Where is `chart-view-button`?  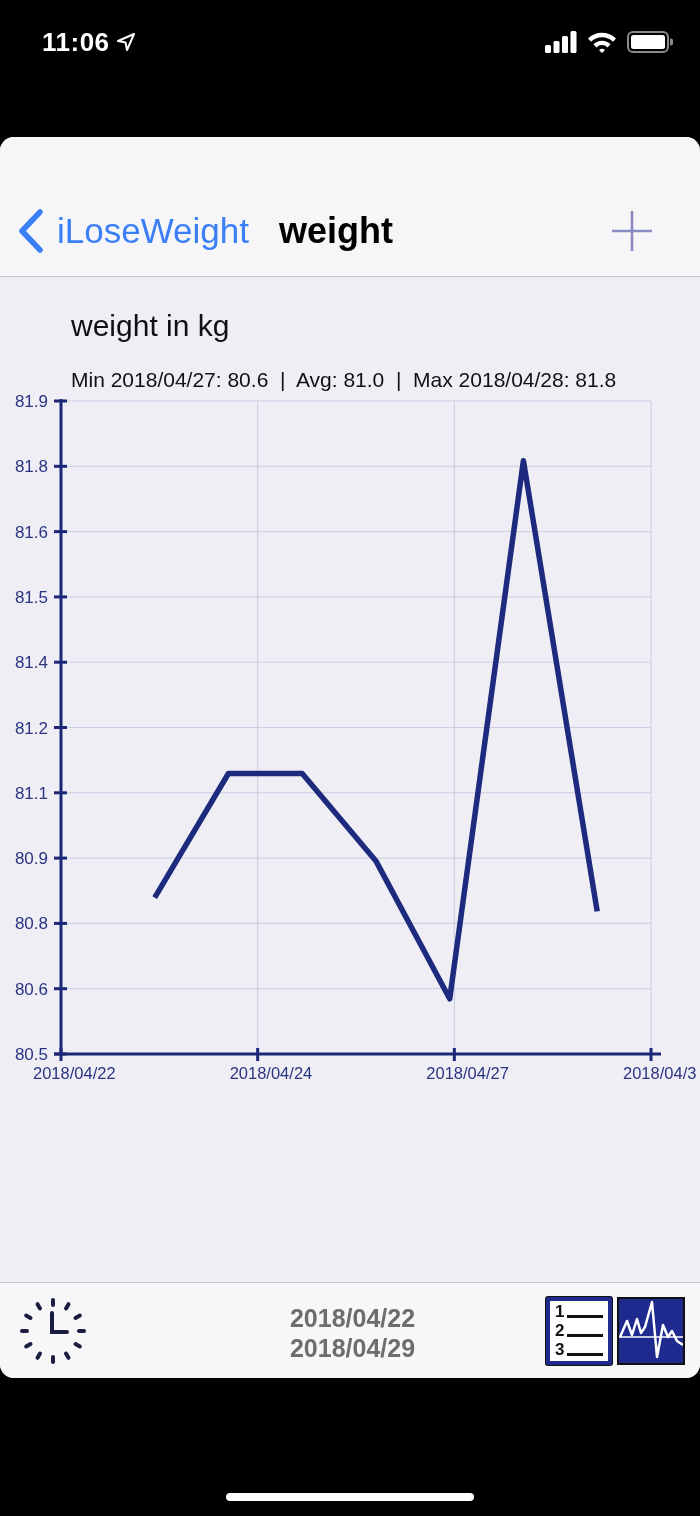 chart-view-button is located at coordinates (651, 1330).